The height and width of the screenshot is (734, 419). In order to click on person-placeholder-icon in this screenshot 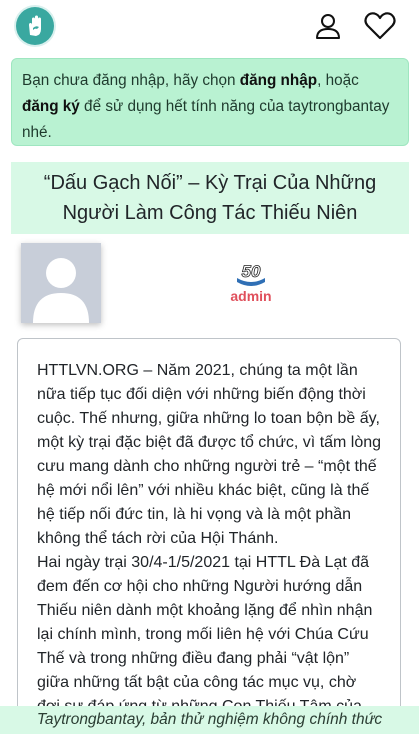, I will do `click(61, 283)`.